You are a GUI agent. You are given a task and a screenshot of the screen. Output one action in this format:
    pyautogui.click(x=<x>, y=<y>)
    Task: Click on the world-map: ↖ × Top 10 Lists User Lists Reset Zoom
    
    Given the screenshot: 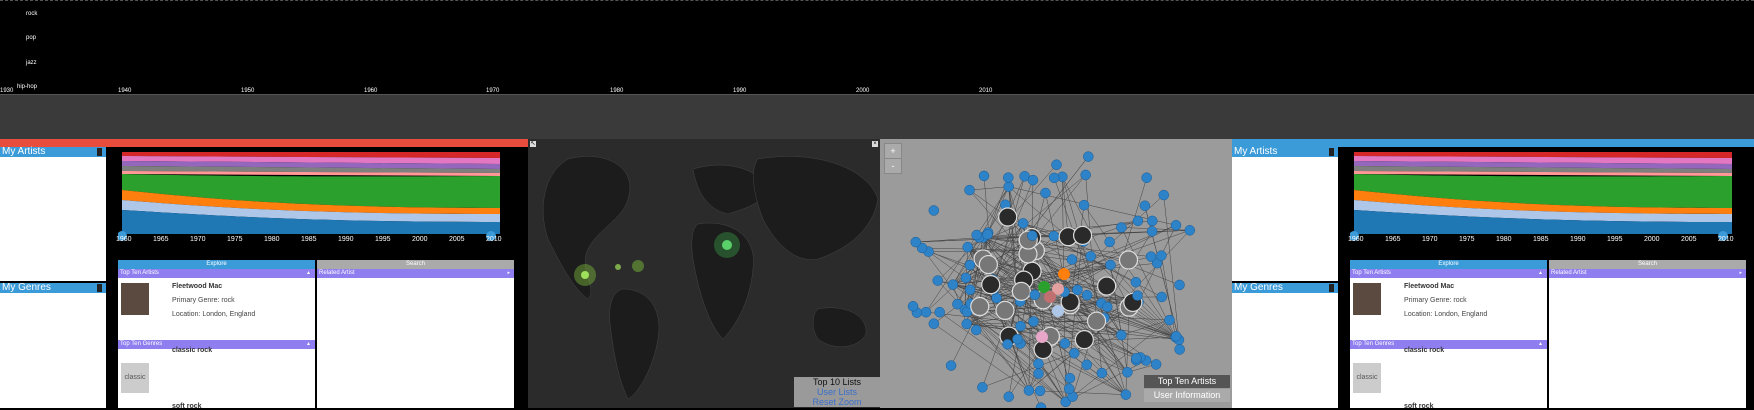 What is the action you would take?
    pyautogui.click(x=704, y=273)
    